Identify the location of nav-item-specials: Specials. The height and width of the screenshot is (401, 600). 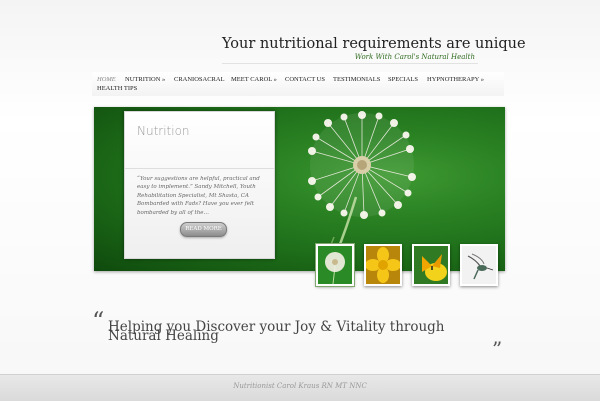
(403, 79).